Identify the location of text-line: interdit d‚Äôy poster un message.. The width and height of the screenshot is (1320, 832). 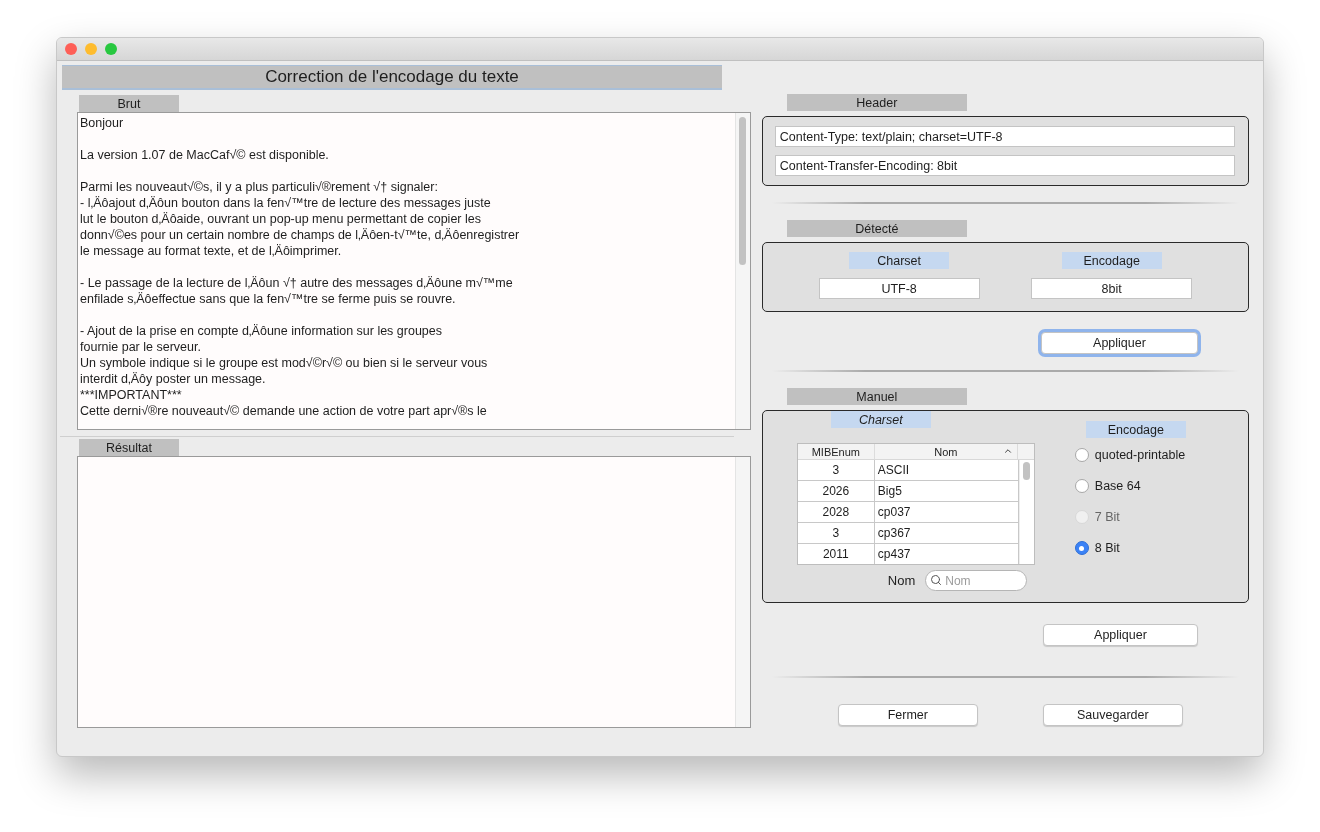
(173, 379).